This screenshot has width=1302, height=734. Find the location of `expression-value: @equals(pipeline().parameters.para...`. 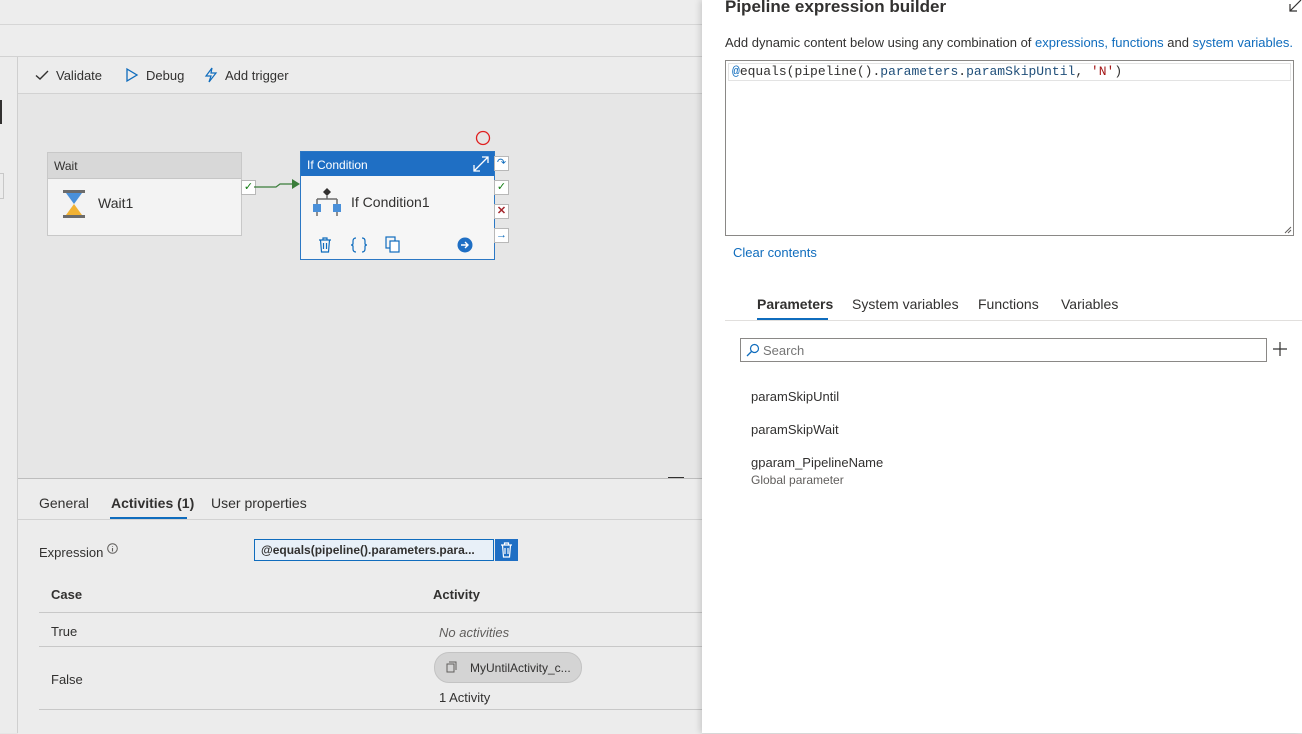

expression-value: @equals(pipeline().parameters.para... is located at coordinates (368, 550).